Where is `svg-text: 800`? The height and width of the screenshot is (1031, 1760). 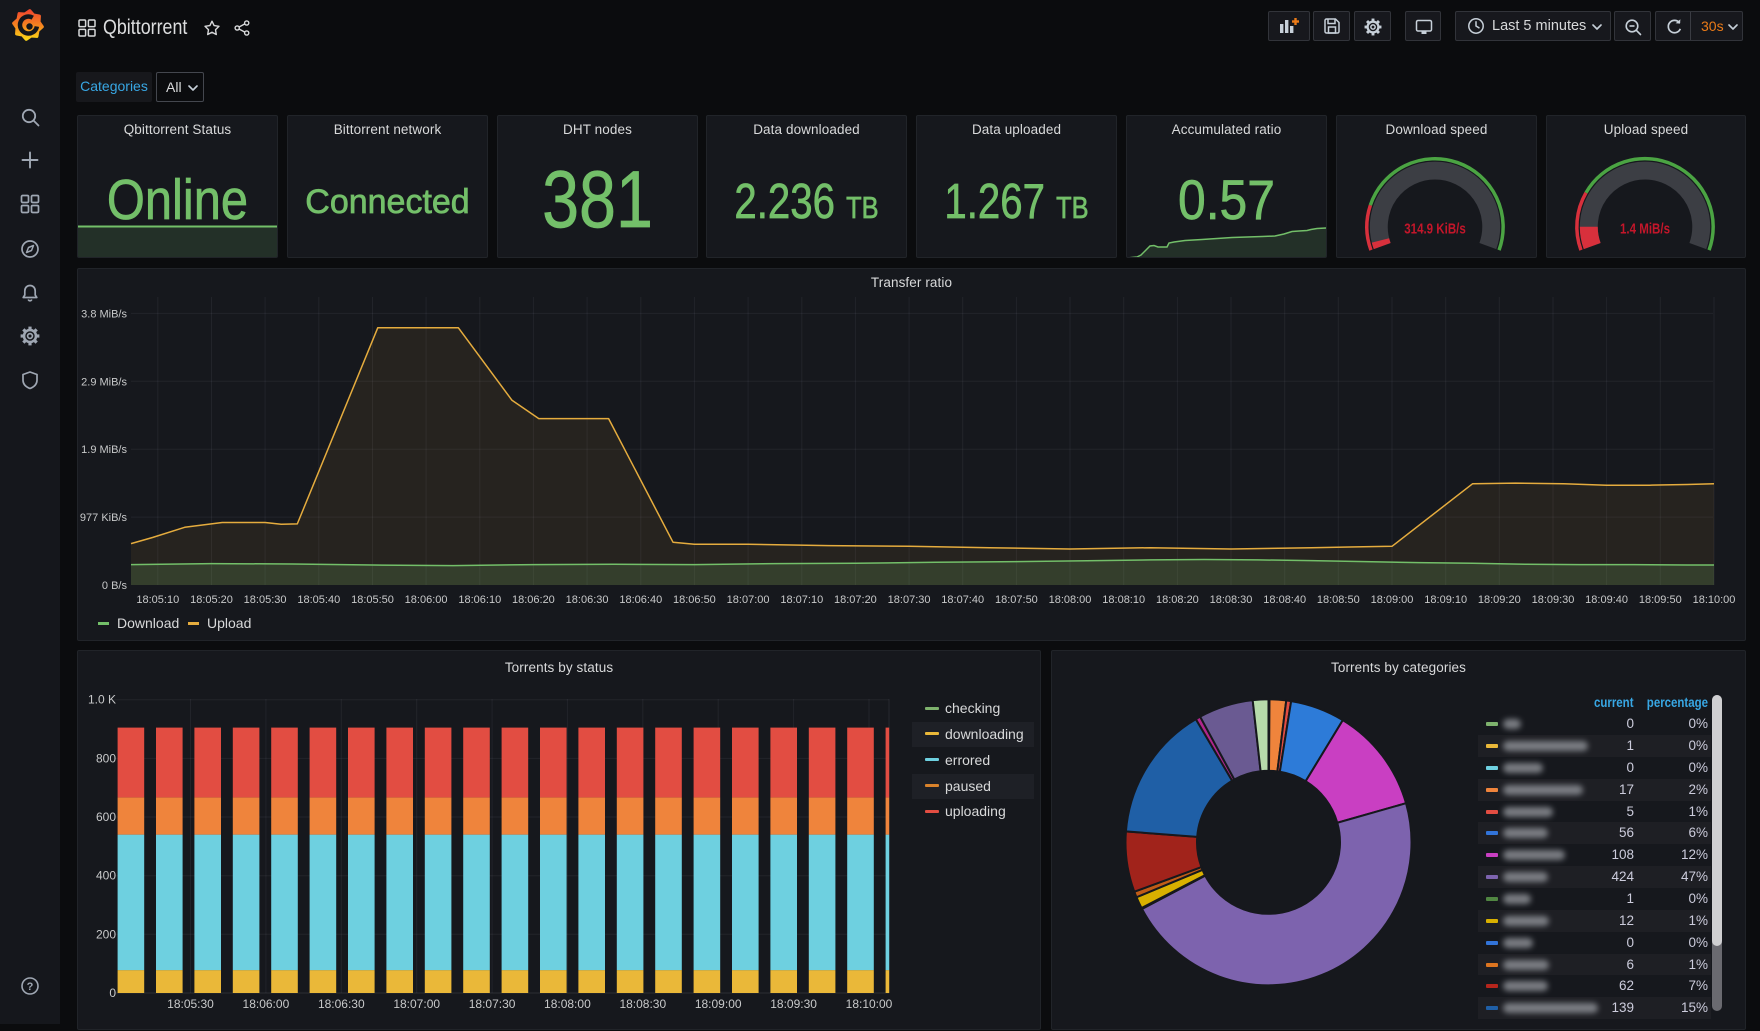
svg-text: 800 is located at coordinates (106, 758).